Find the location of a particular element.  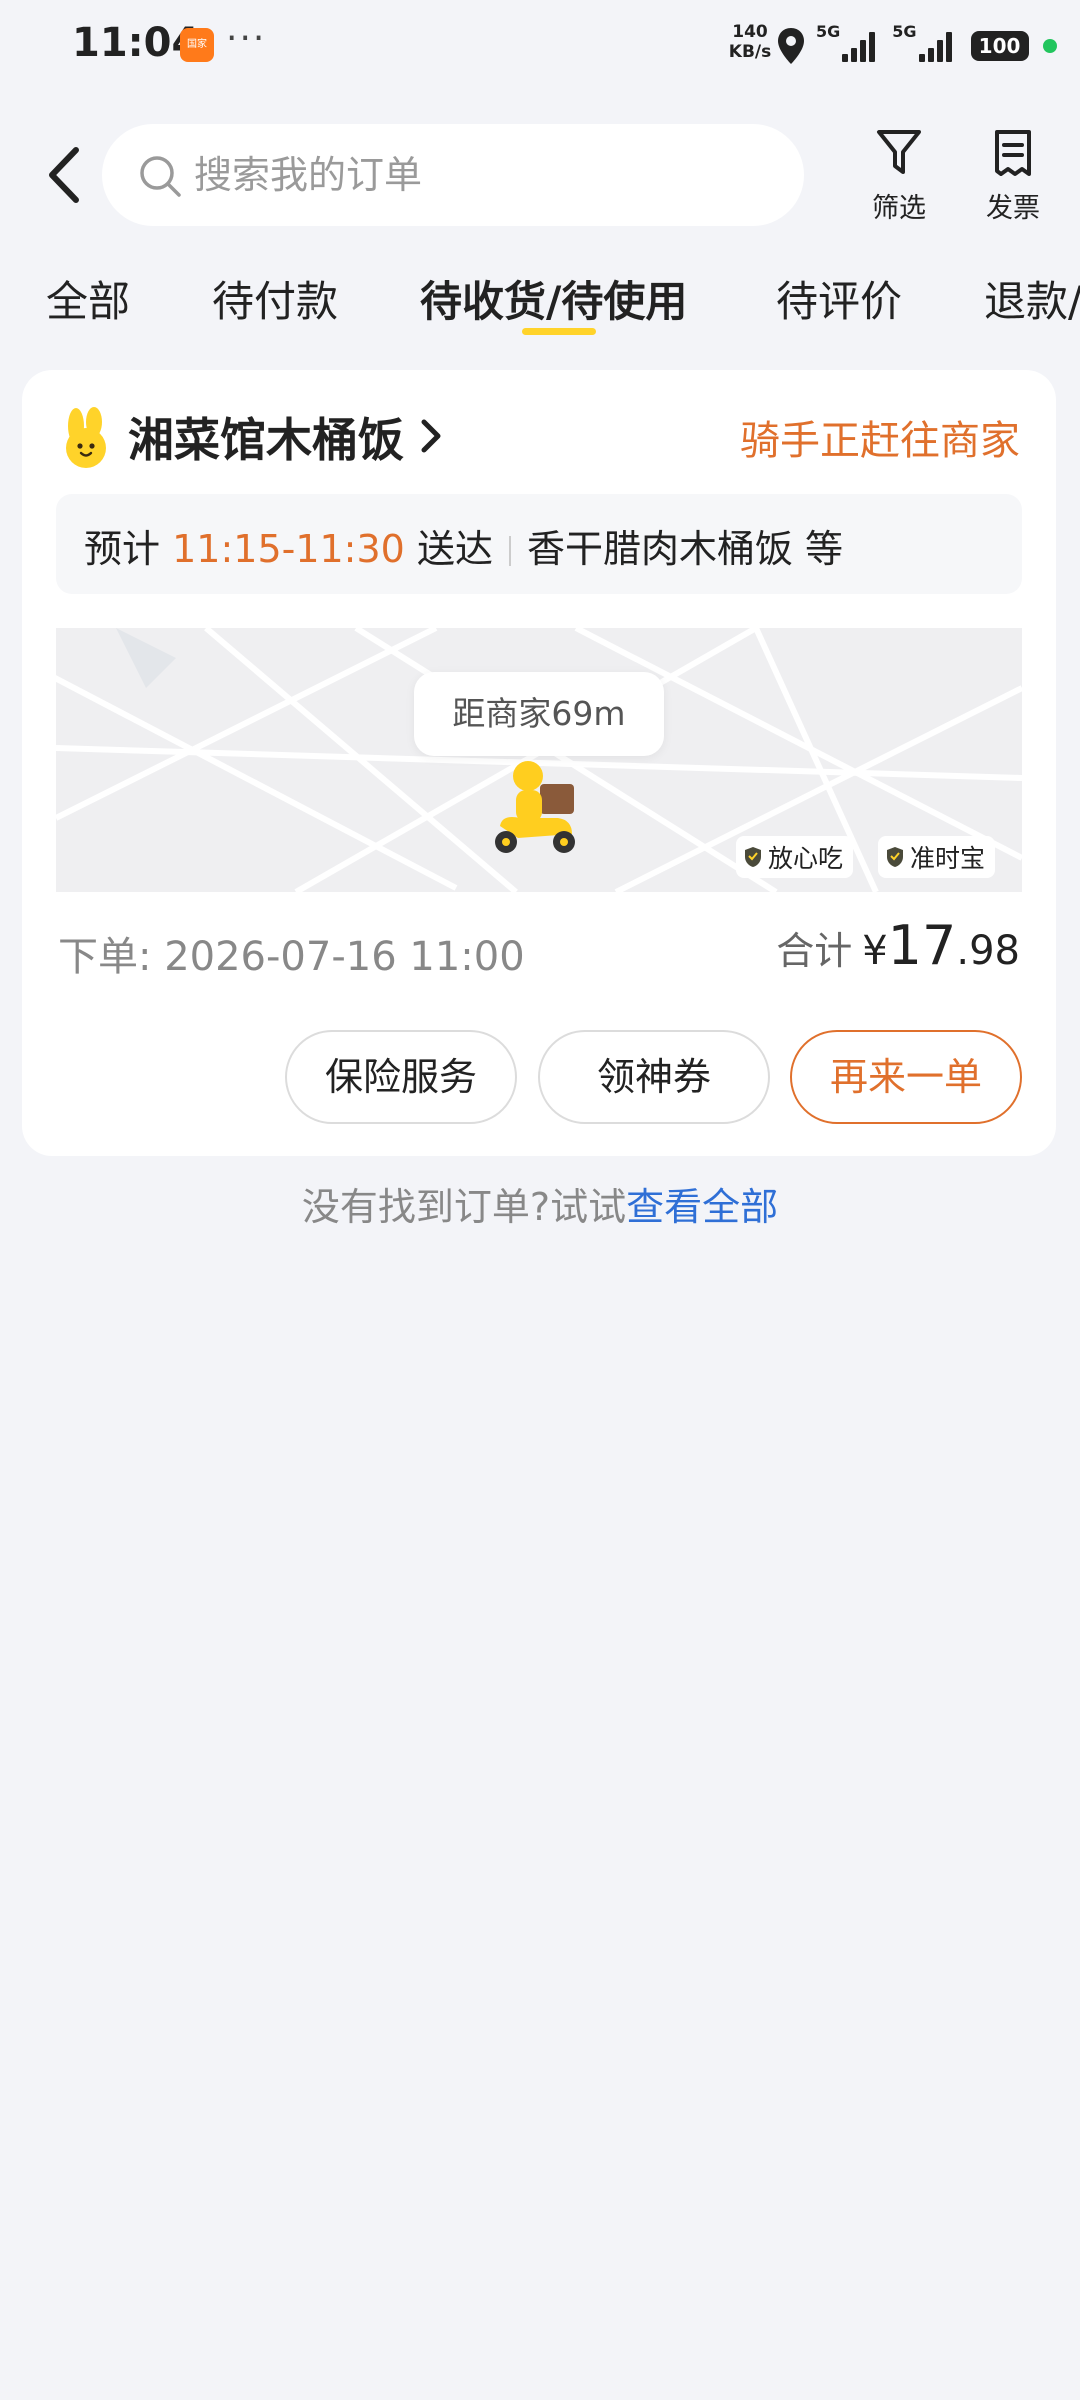

tab-refund: 退款/ is located at coordinates (1032, 298).